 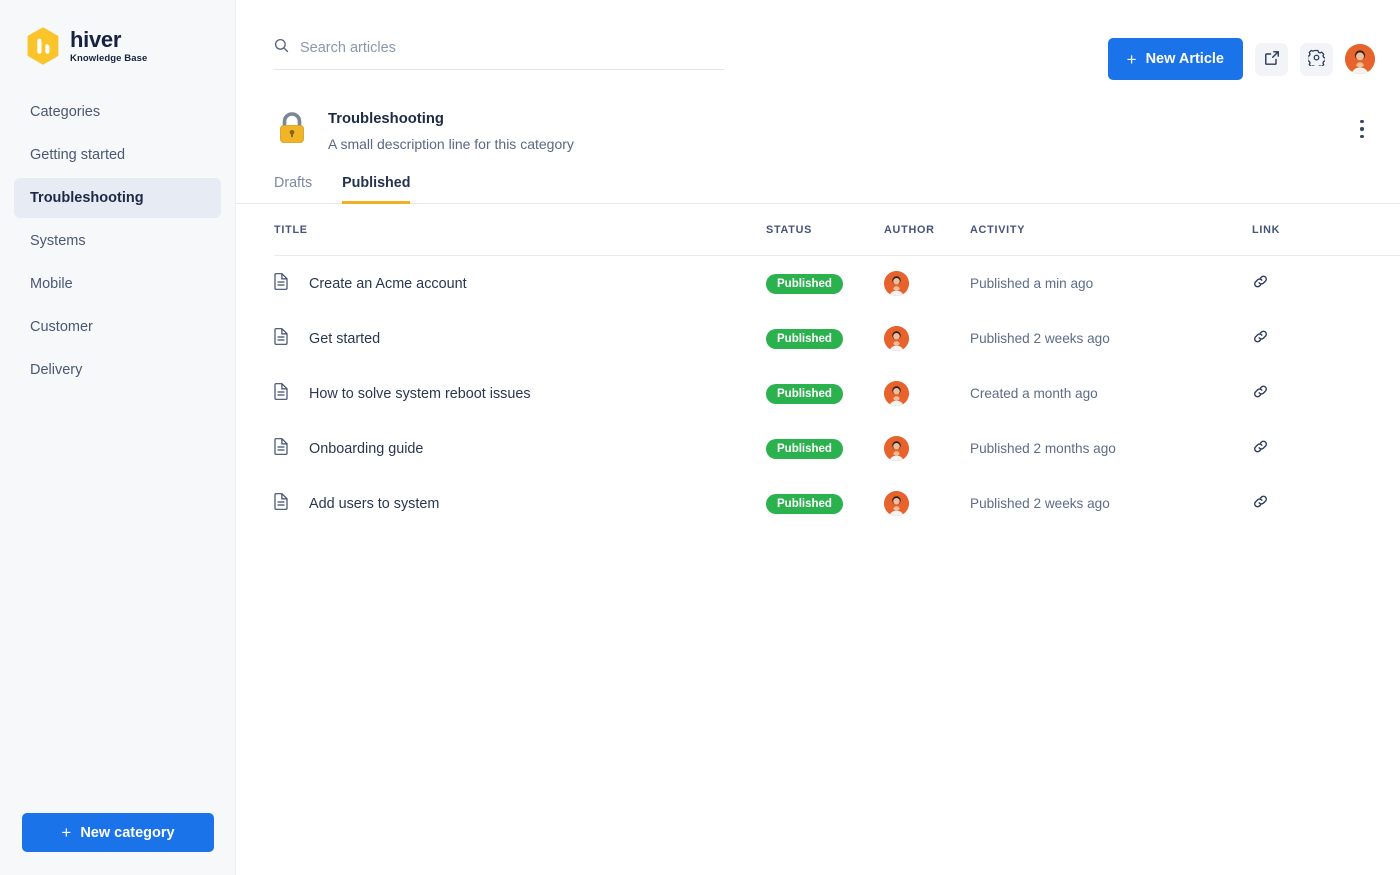 I want to click on activity-text: Published a min ago, so click(x=1032, y=283).